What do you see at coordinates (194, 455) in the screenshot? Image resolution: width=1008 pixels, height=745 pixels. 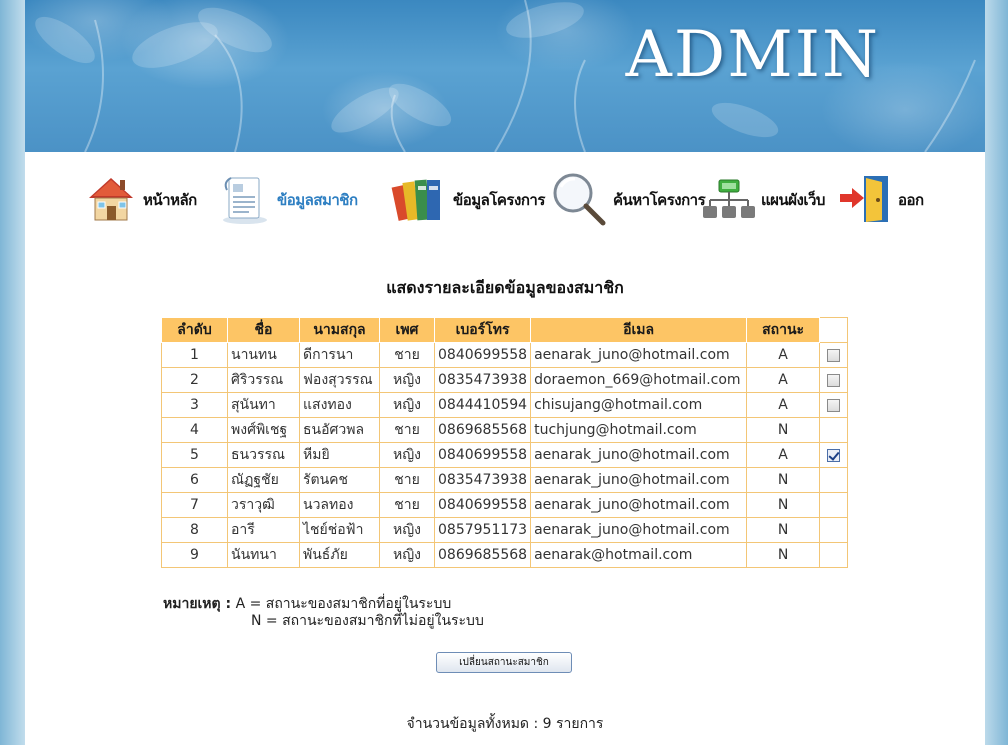 I see `cell-no: 5` at bounding box center [194, 455].